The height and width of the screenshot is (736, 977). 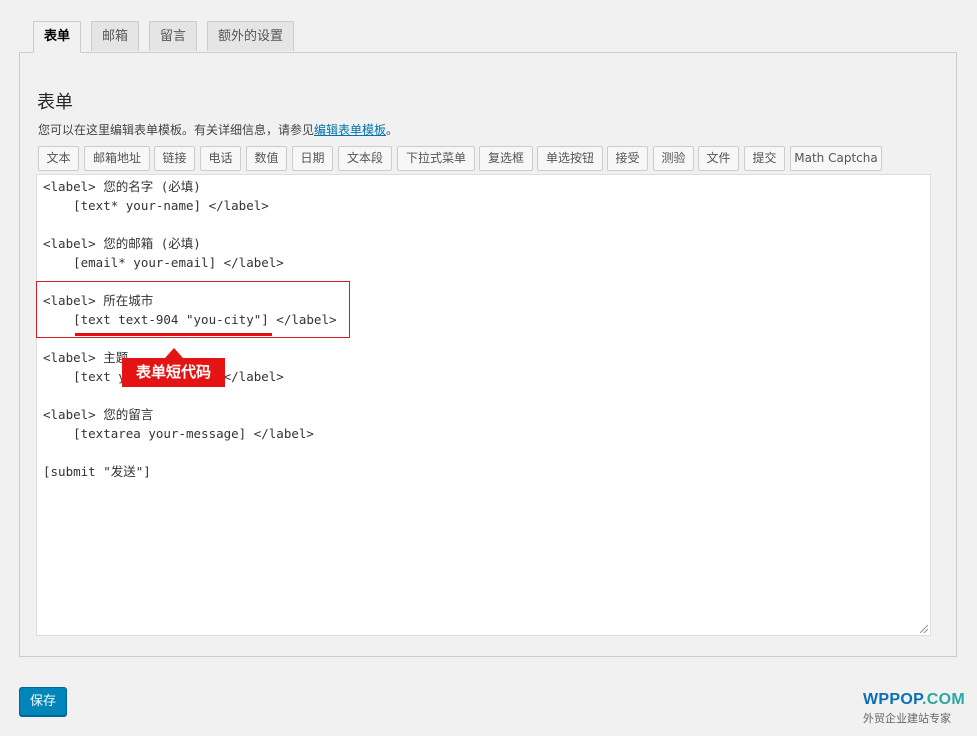 What do you see at coordinates (924, 629) in the screenshot?
I see `resize-handle-icon` at bounding box center [924, 629].